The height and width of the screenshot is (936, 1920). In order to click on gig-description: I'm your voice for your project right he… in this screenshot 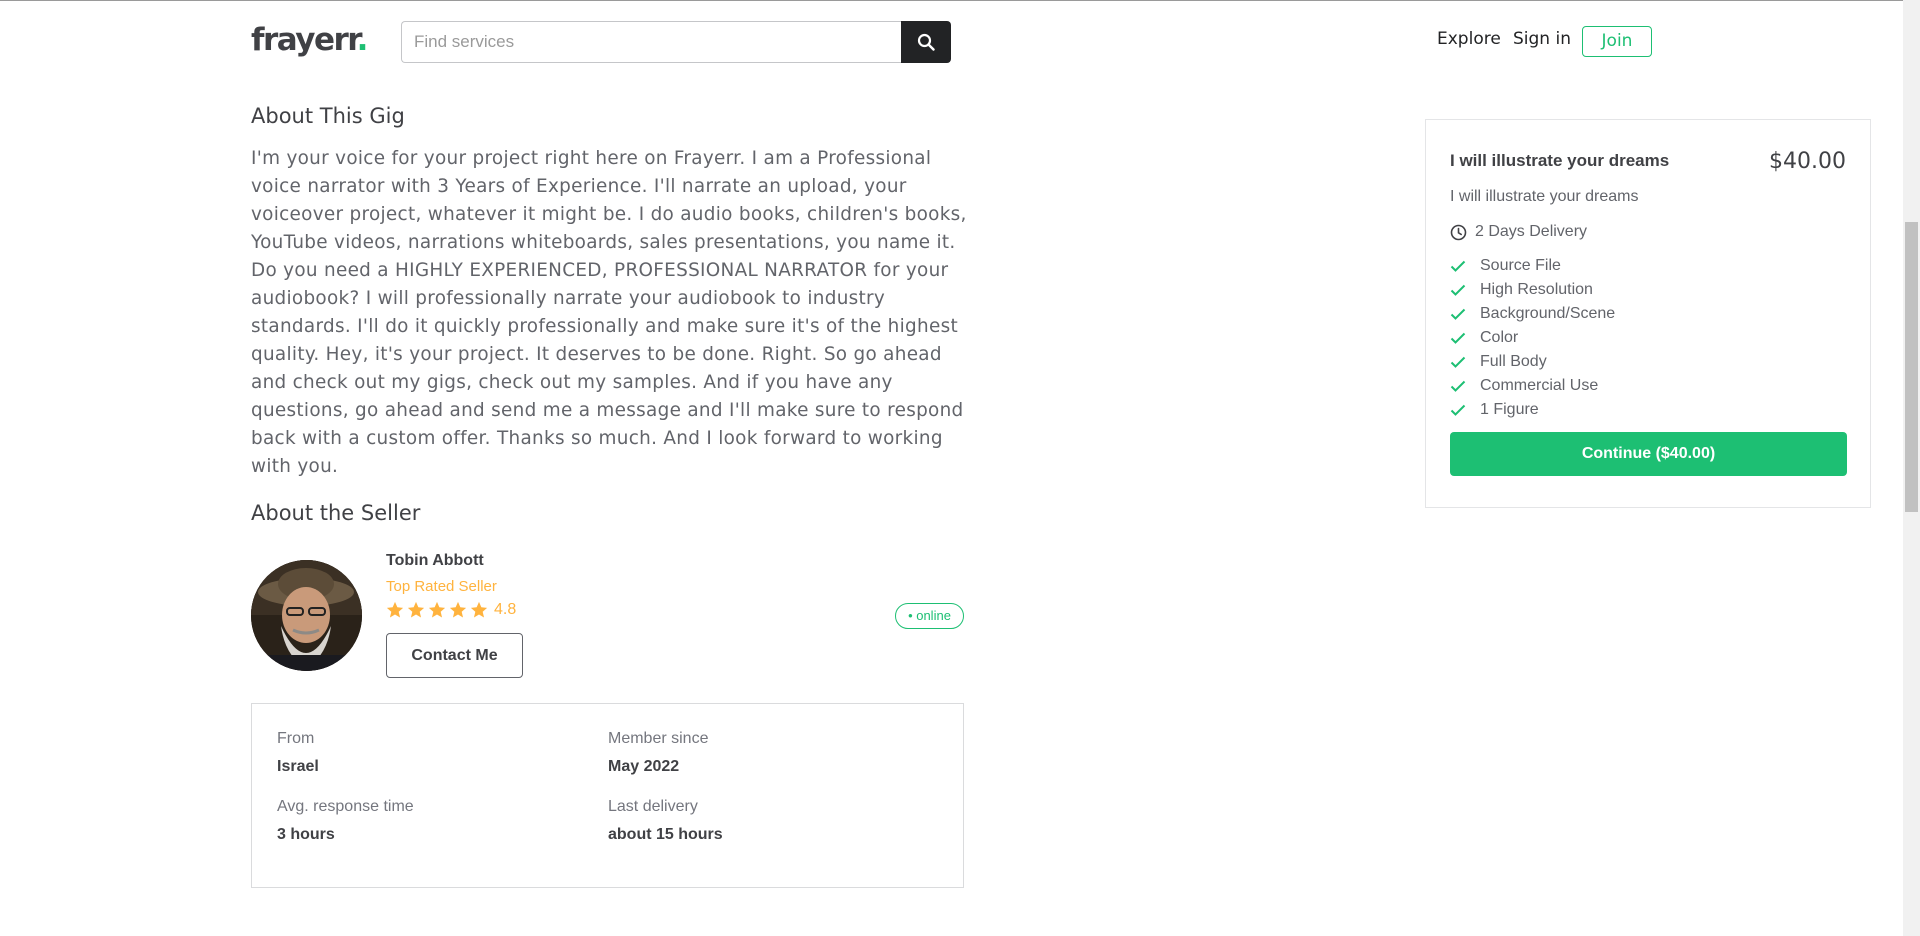, I will do `click(609, 312)`.